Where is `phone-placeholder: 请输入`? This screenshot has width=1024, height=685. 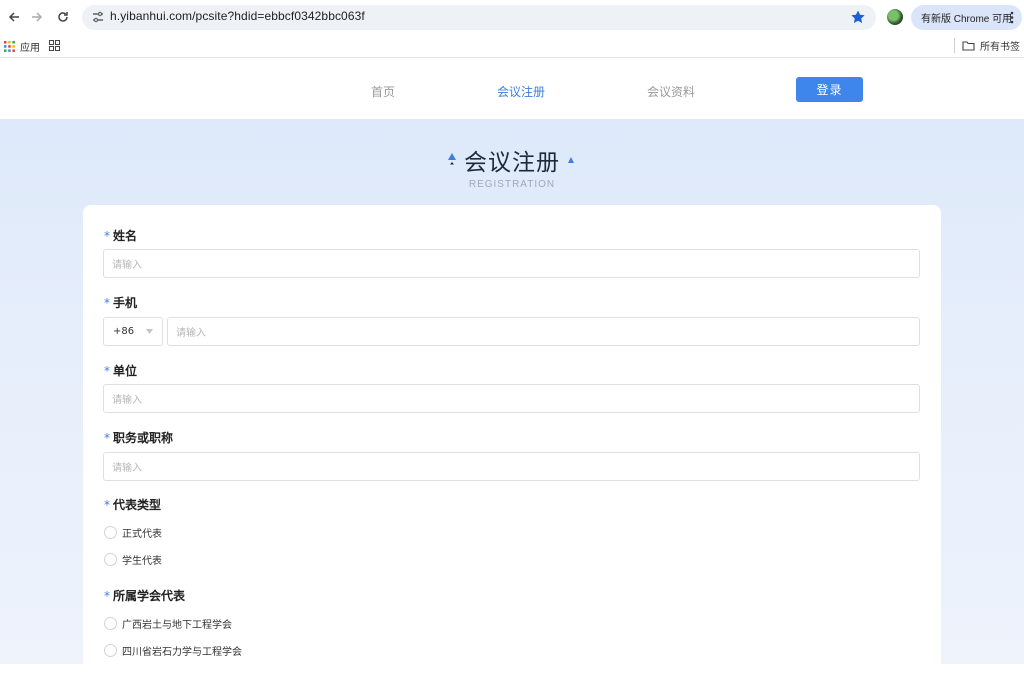
phone-placeholder: 请输入 is located at coordinates (191, 333).